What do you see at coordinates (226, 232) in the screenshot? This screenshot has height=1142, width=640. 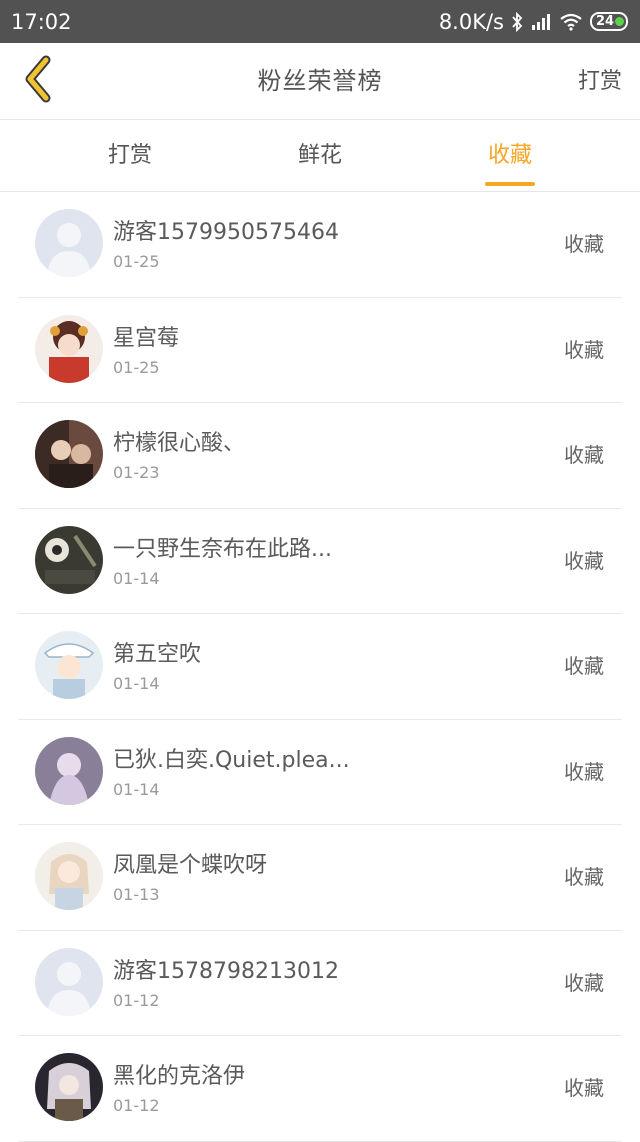 I see `user-name: 游客1579950575464` at bounding box center [226, 232].